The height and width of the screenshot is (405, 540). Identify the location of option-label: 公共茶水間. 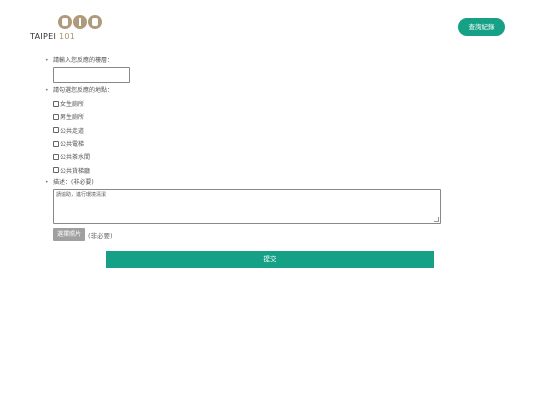
(75, 158).